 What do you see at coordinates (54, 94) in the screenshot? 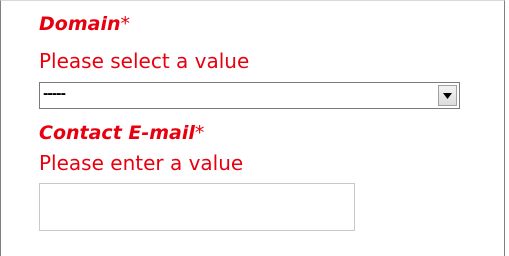
I see `domain-selected-value: -----` at bounding box center [54, 94].